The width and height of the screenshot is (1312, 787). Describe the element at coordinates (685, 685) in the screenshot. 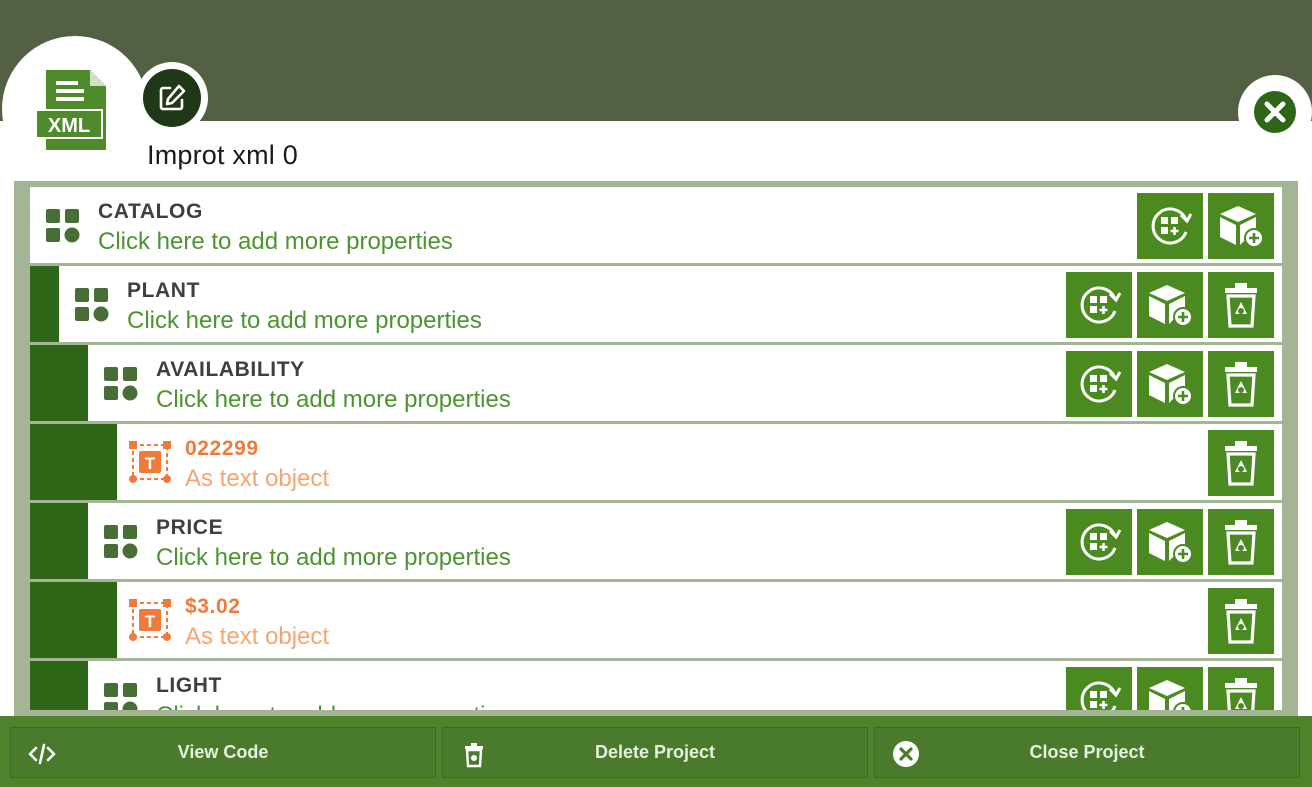

I see `row-card: LIGHT Click here to add more properties` at that location.